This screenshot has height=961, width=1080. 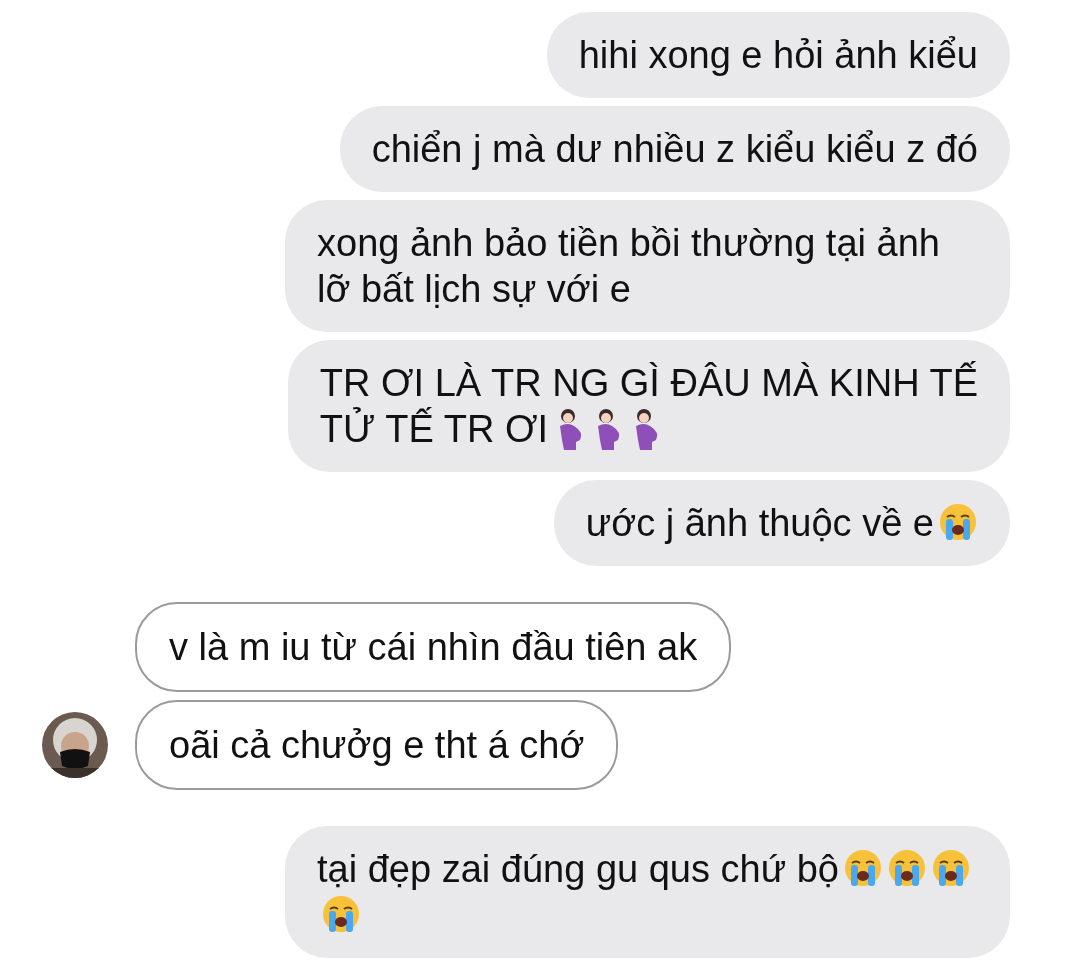 What do you see at coordinates (628, 266) in the screenshot?
I see `message-text: xong ảnh bảo tiền bồi thường tại ảnh lỡ bất lịch sự với e` at bounding box center [628, 266].